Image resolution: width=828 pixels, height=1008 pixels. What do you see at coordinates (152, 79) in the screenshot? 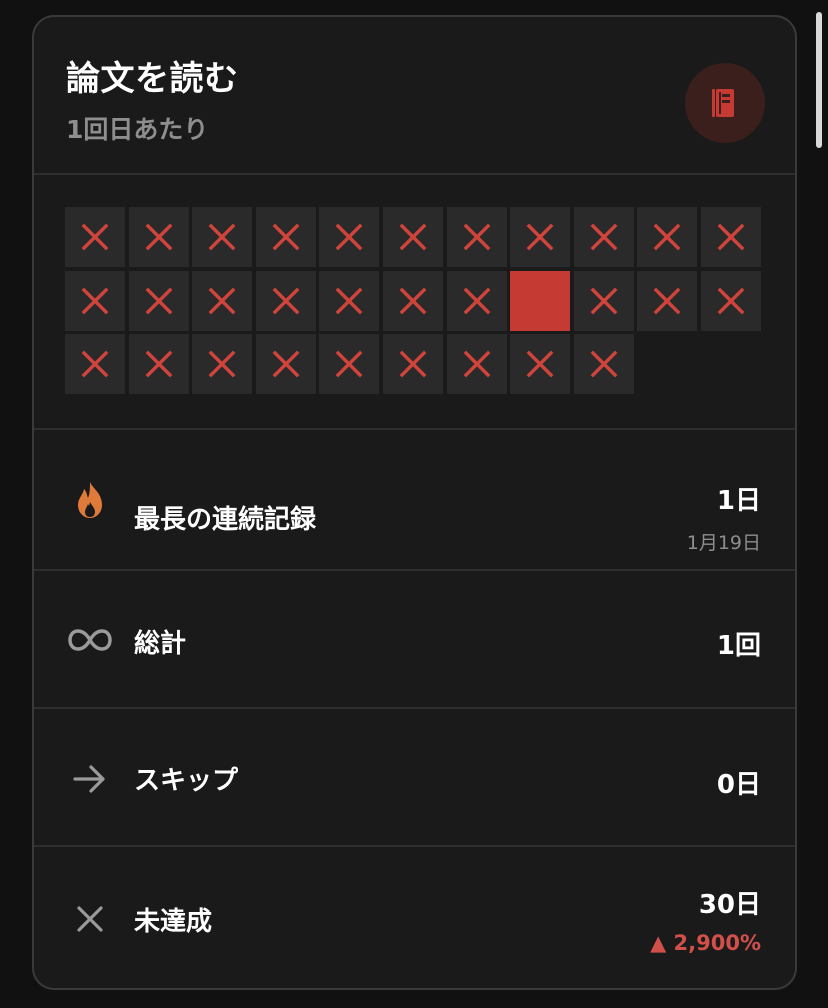
I see `habit-title: 論文を読む` at bounding box center [152, 79].